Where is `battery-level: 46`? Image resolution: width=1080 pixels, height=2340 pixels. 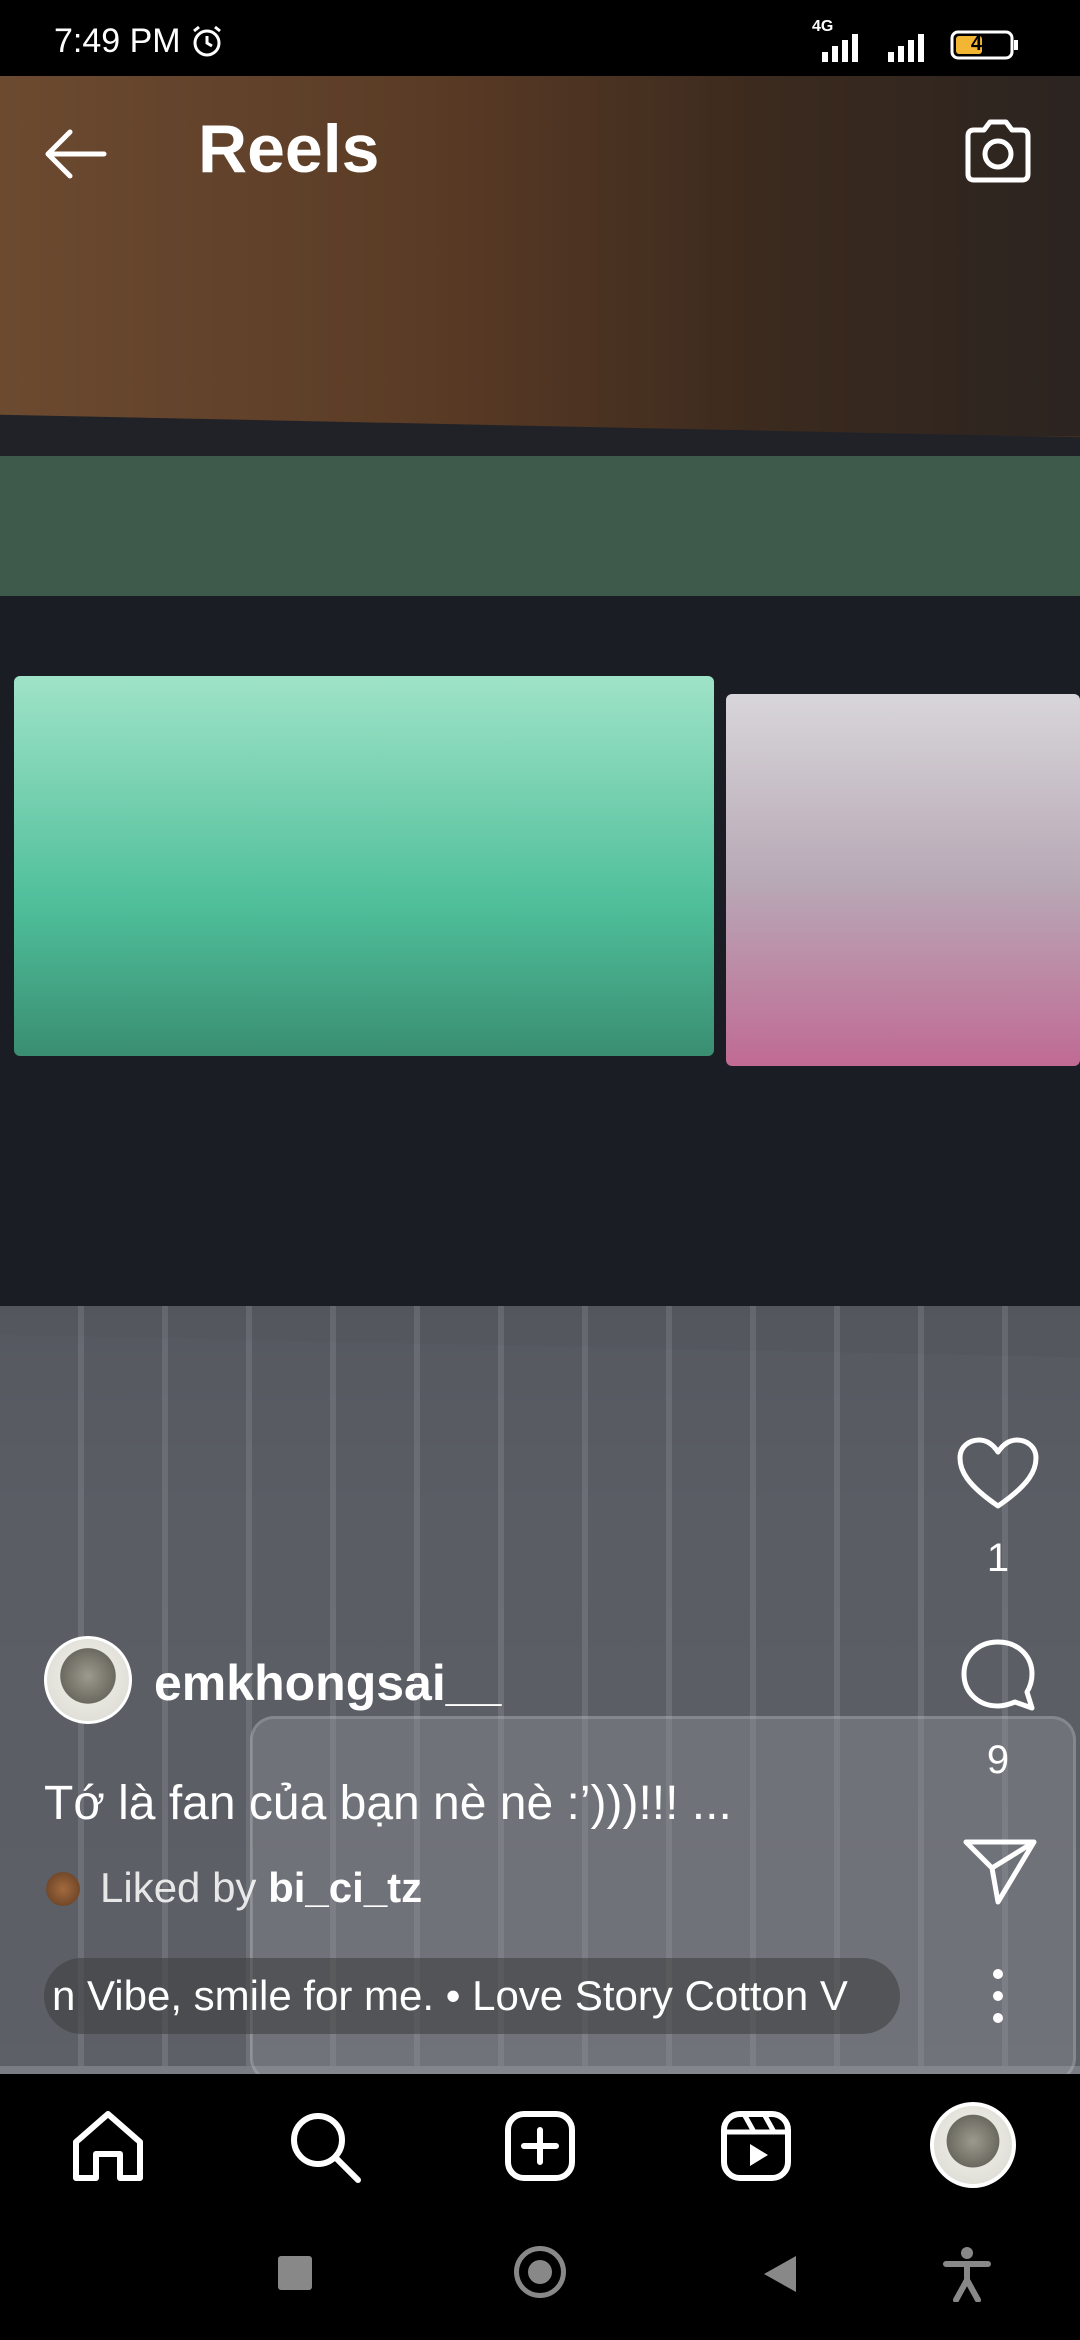
battery-level: 46 is located at coordinates (982, 44).